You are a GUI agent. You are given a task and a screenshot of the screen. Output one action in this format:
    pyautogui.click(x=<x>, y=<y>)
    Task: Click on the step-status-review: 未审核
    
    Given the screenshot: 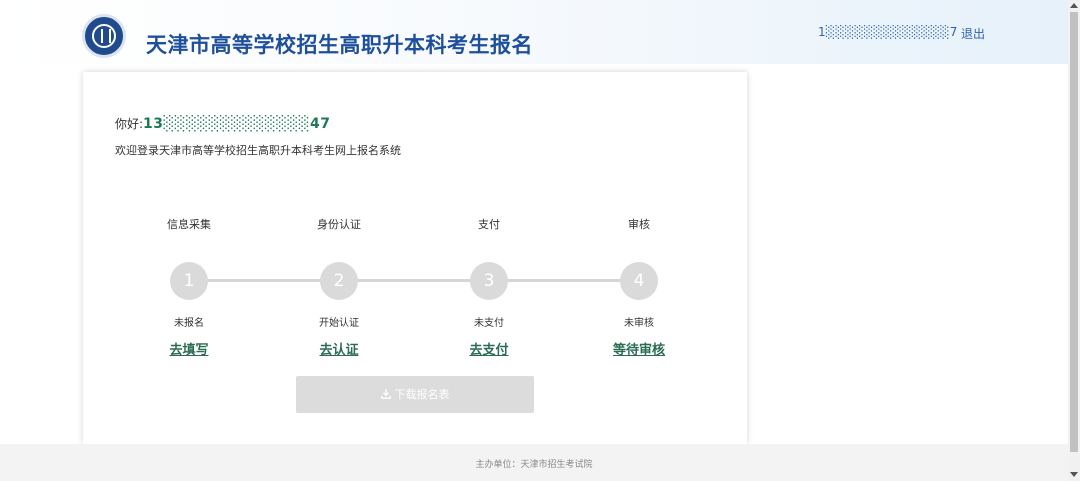 What is the action you would take?
    pyautogui.click(x=639, y=323)
    